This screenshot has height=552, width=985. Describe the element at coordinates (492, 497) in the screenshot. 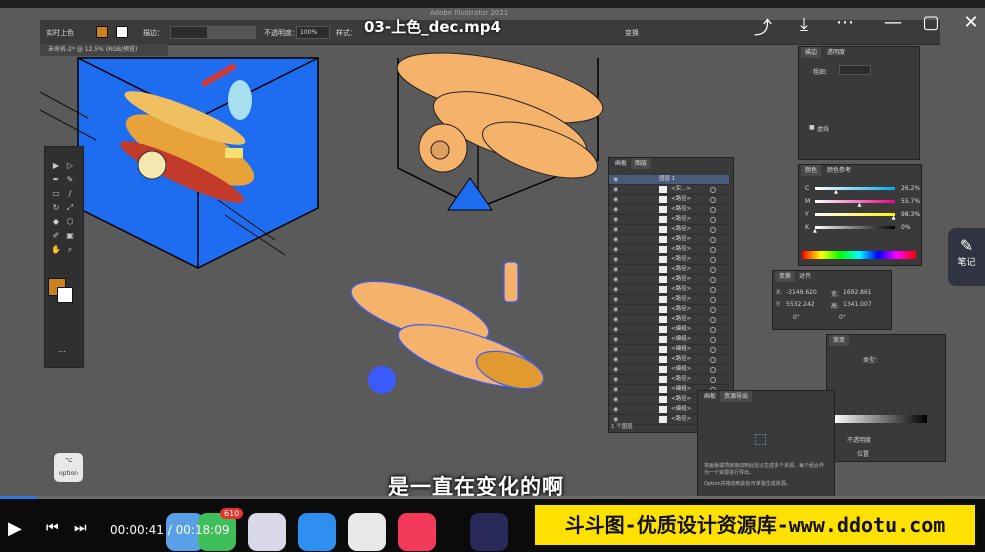

I see `progress-track` at that location.